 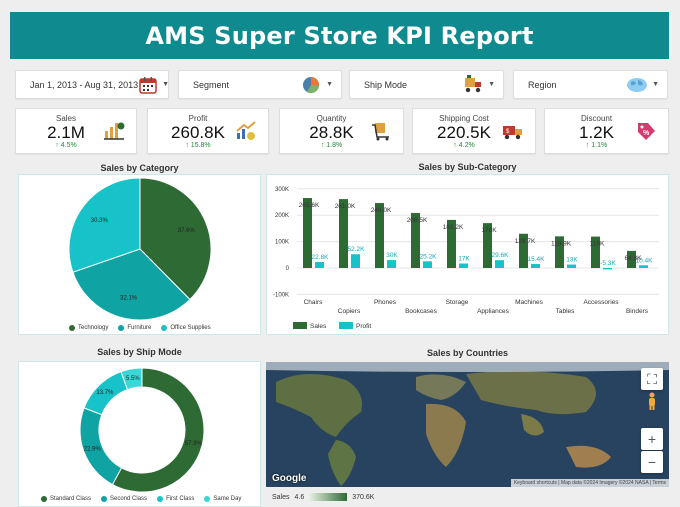 What do you see at coordinates (93, 449) in the screenshot?
I see `slice-label: 22.9%` at bounding box center [93, 449].